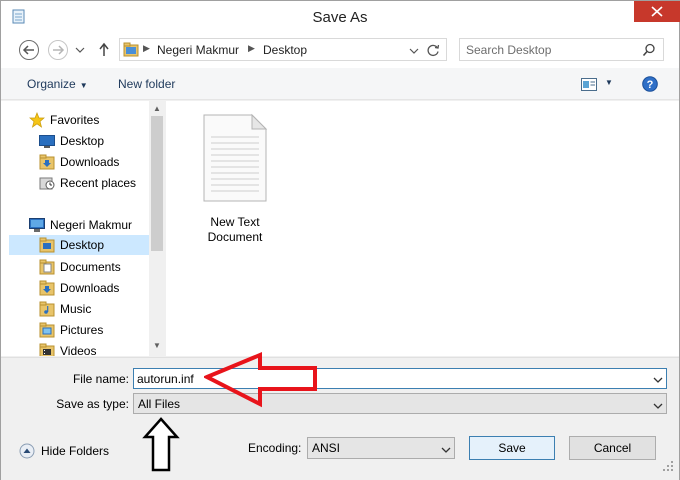 The height and width of the screenshot is (480, 680). I want to click on recent-locations-button, so click(80, 50).